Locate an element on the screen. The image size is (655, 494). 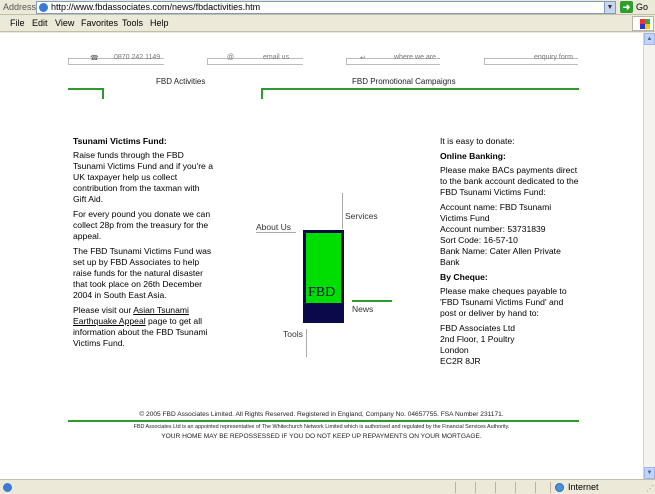
menu-favorites: Favorites is located at coordinates (99, 23).